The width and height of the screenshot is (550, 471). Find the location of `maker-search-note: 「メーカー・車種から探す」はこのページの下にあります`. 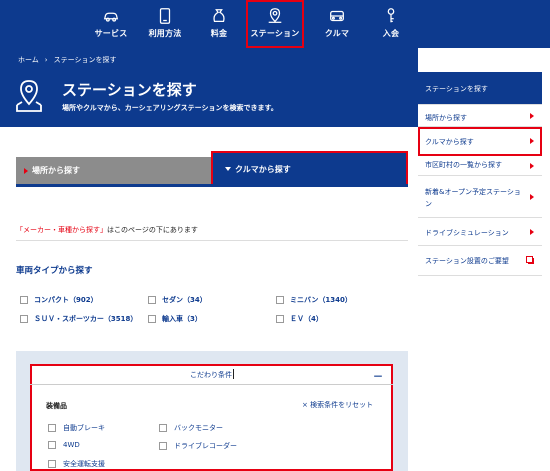

maker-search-note: 「メーカー・車種から探す」はこのページの下にあります is located at coordinates (107, 230).